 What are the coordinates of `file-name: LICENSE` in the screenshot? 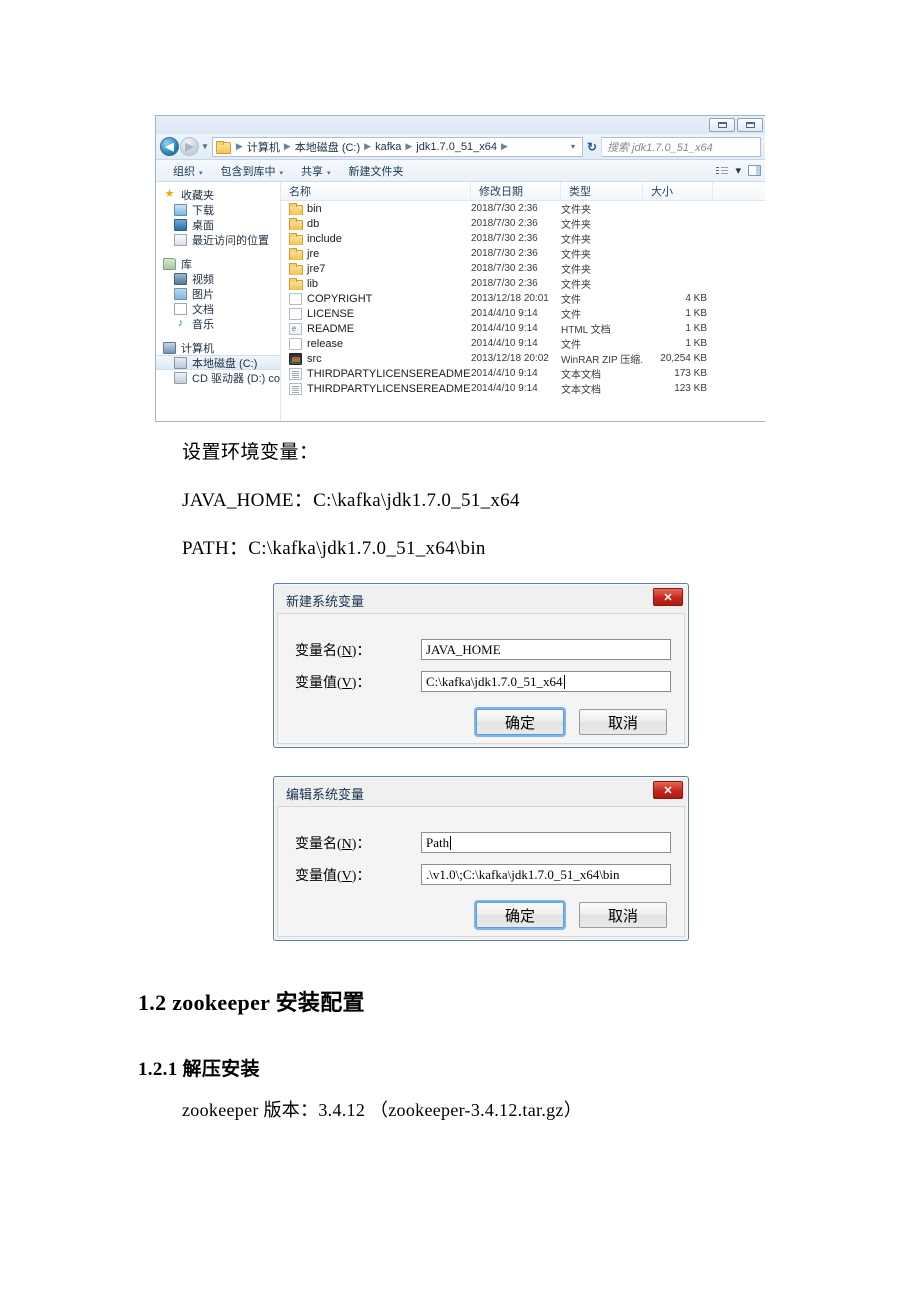 It's located at (331, 313).